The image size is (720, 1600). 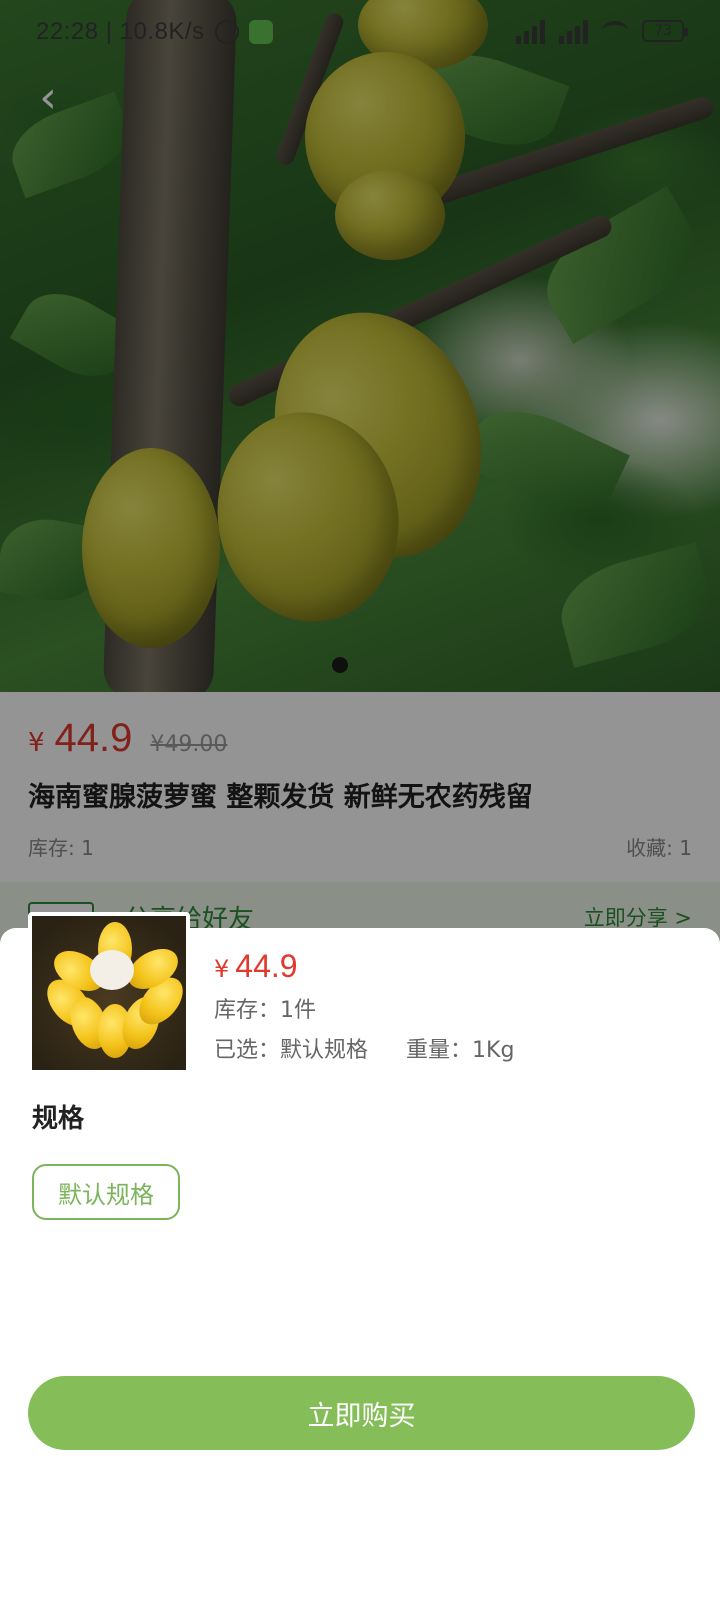 I want to click on spec-title: 规格, so click(x=58, y=1119).